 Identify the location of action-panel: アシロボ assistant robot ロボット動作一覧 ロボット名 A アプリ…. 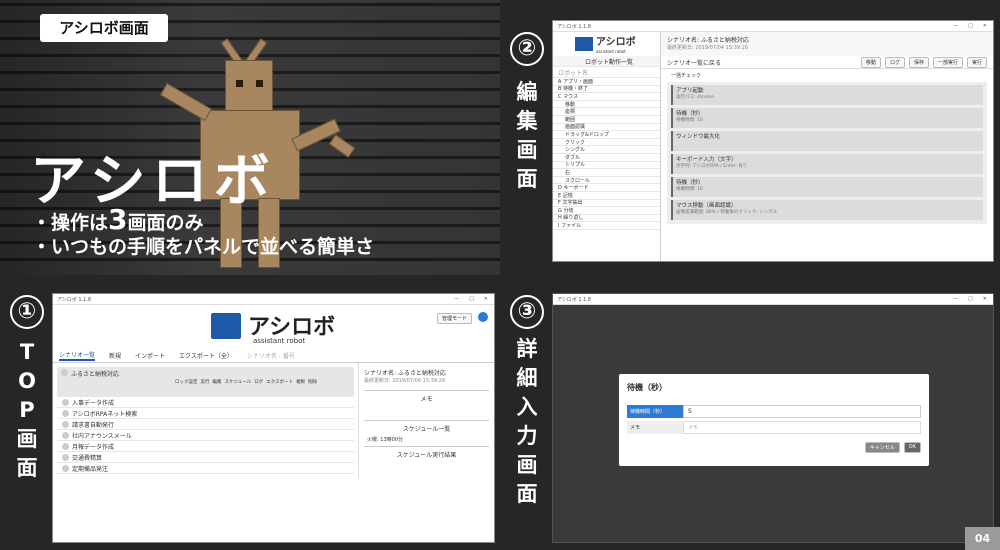
(607, 146).